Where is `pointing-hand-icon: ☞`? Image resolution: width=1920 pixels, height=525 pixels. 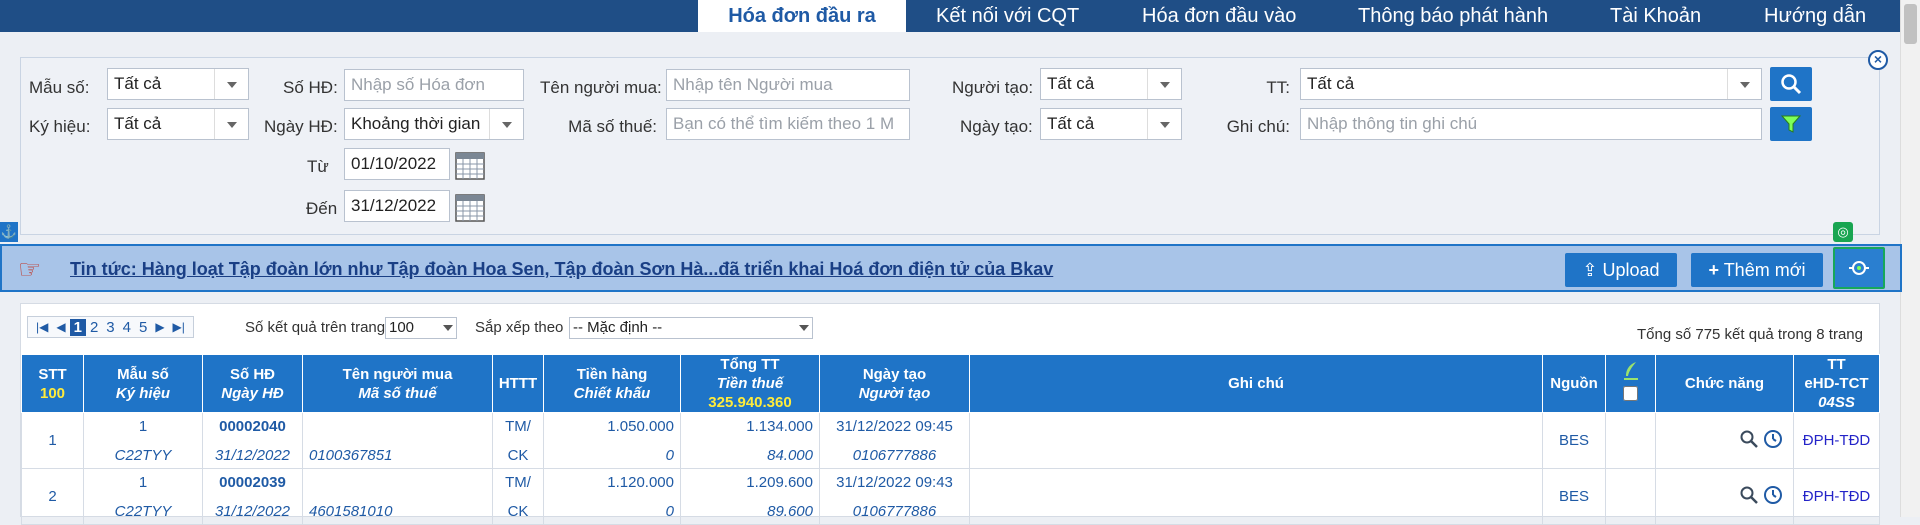
pointing-hand-icon: ☞ is located at coordinates (30, 269).